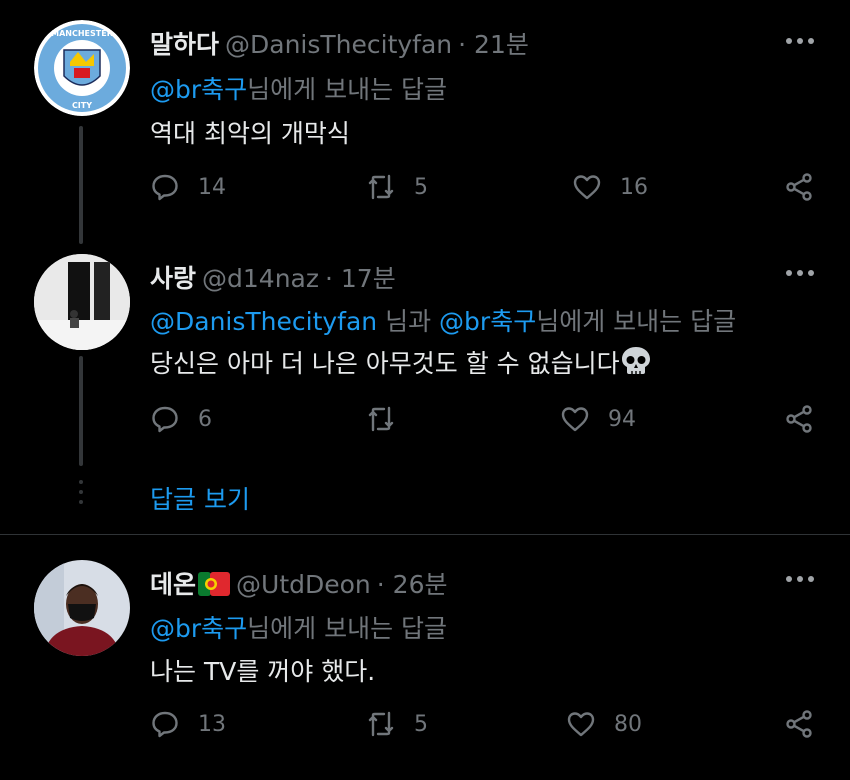  I want to click on reply-context: @DanisThecityfan 님과 @br축구님에게 보내는 답글, so click(443, 321).